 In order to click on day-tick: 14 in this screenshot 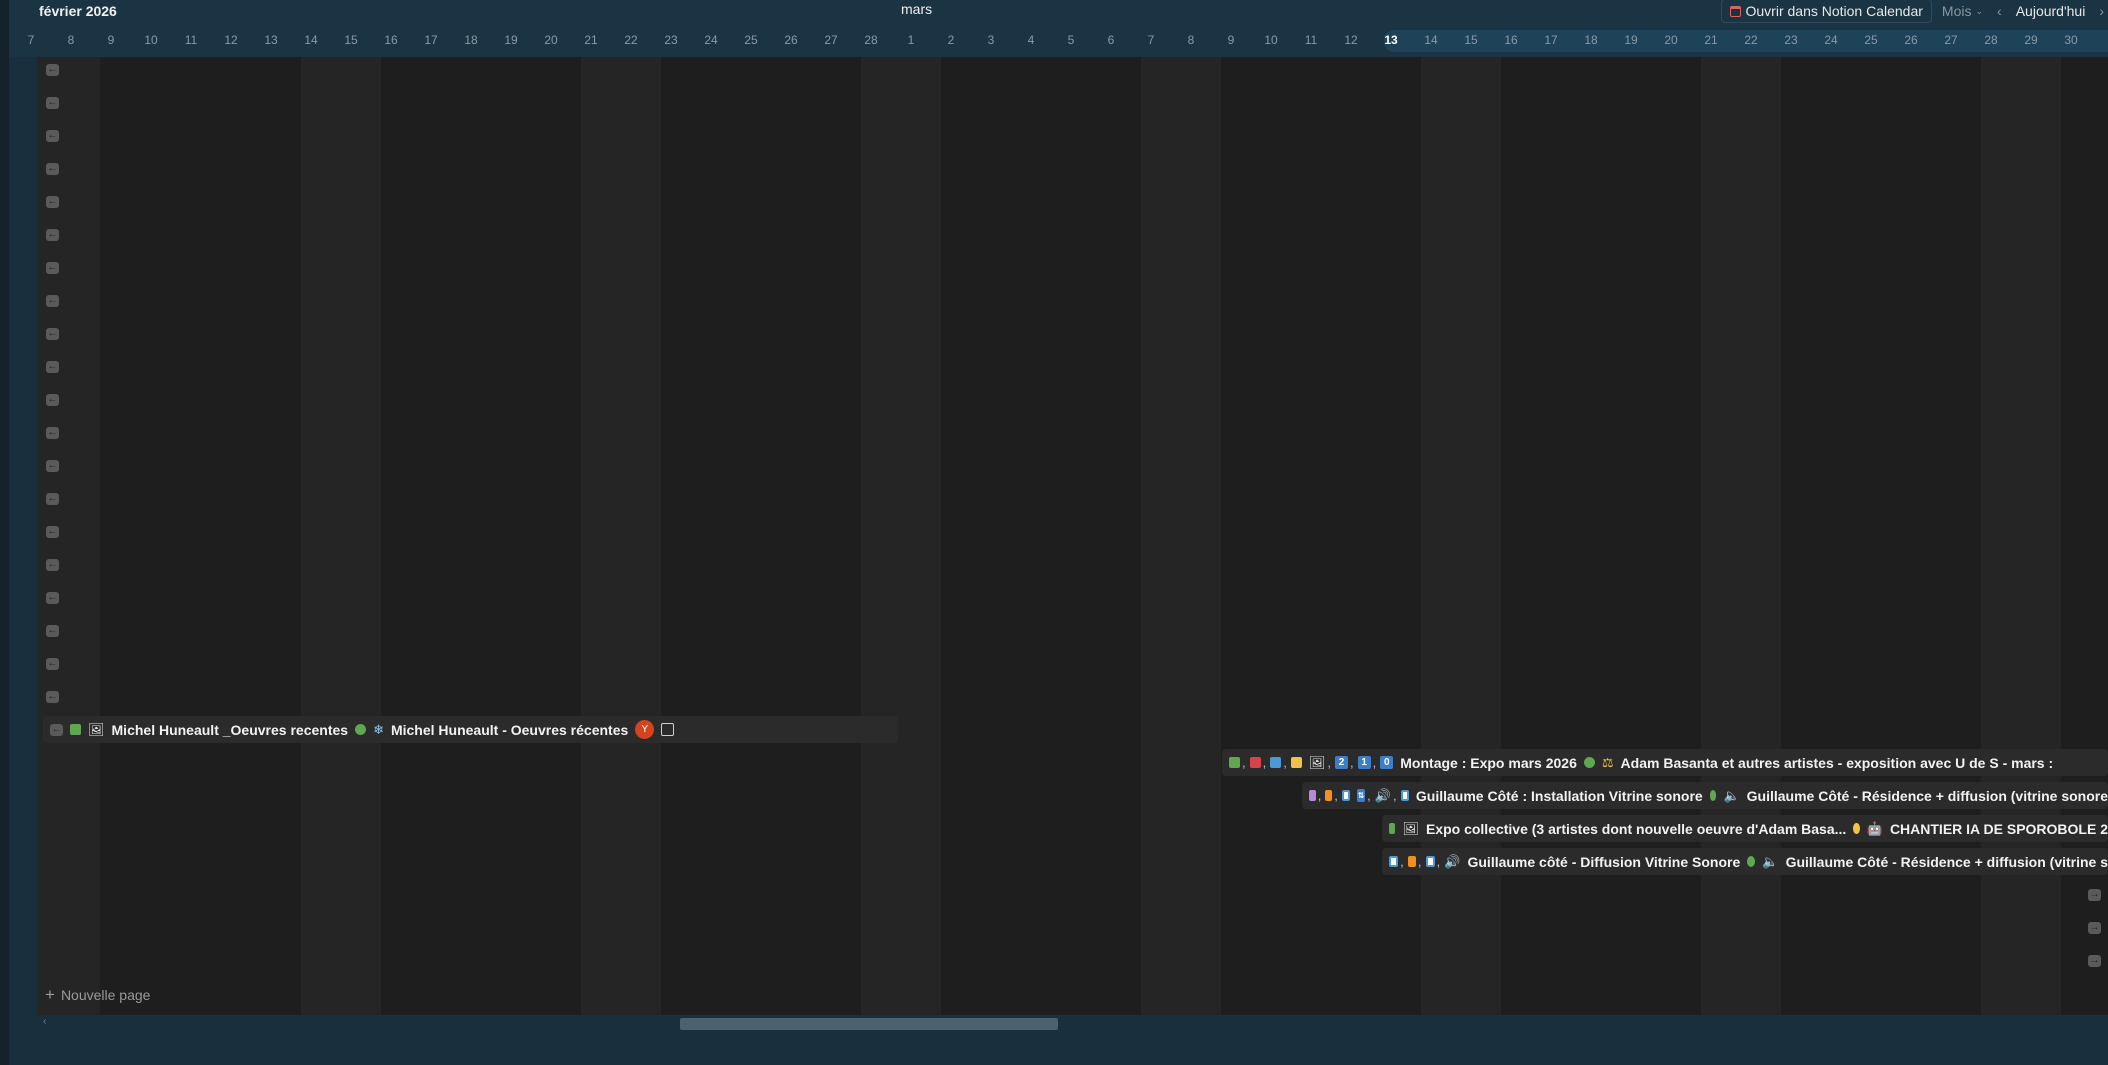, I will do `click(311, 40)`.